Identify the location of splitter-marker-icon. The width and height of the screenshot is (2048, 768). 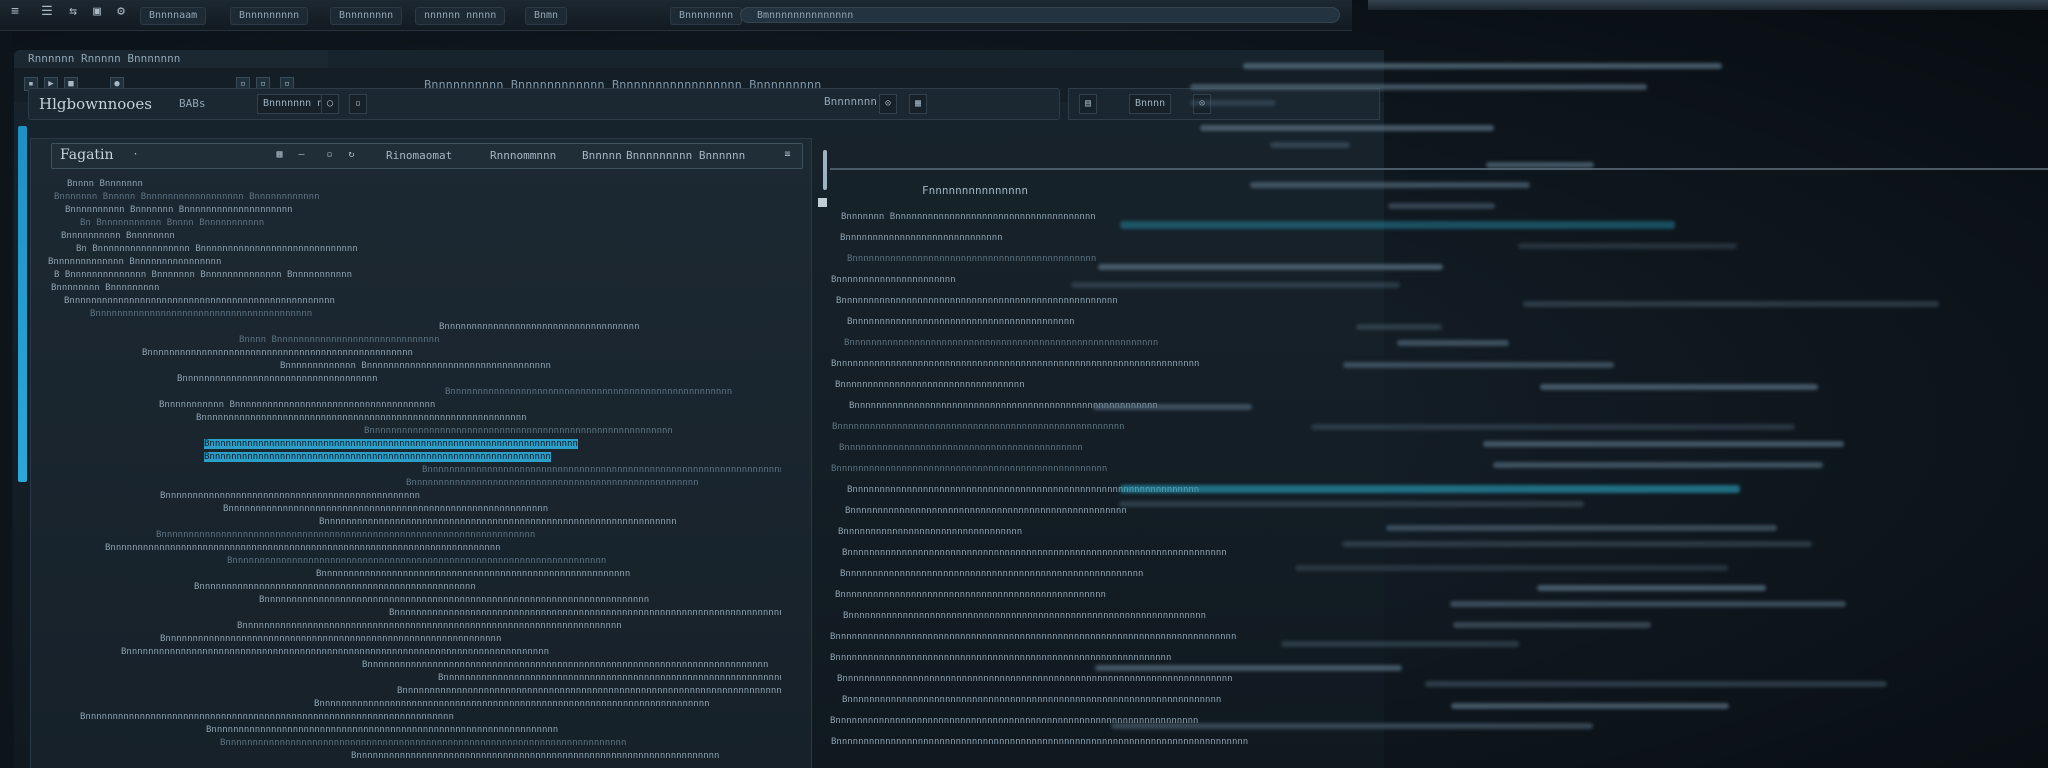
(822, 202).